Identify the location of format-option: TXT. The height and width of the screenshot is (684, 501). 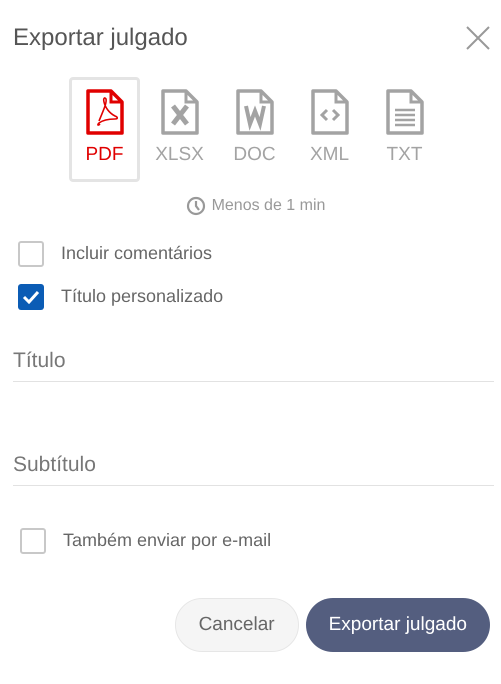
(404, 129).